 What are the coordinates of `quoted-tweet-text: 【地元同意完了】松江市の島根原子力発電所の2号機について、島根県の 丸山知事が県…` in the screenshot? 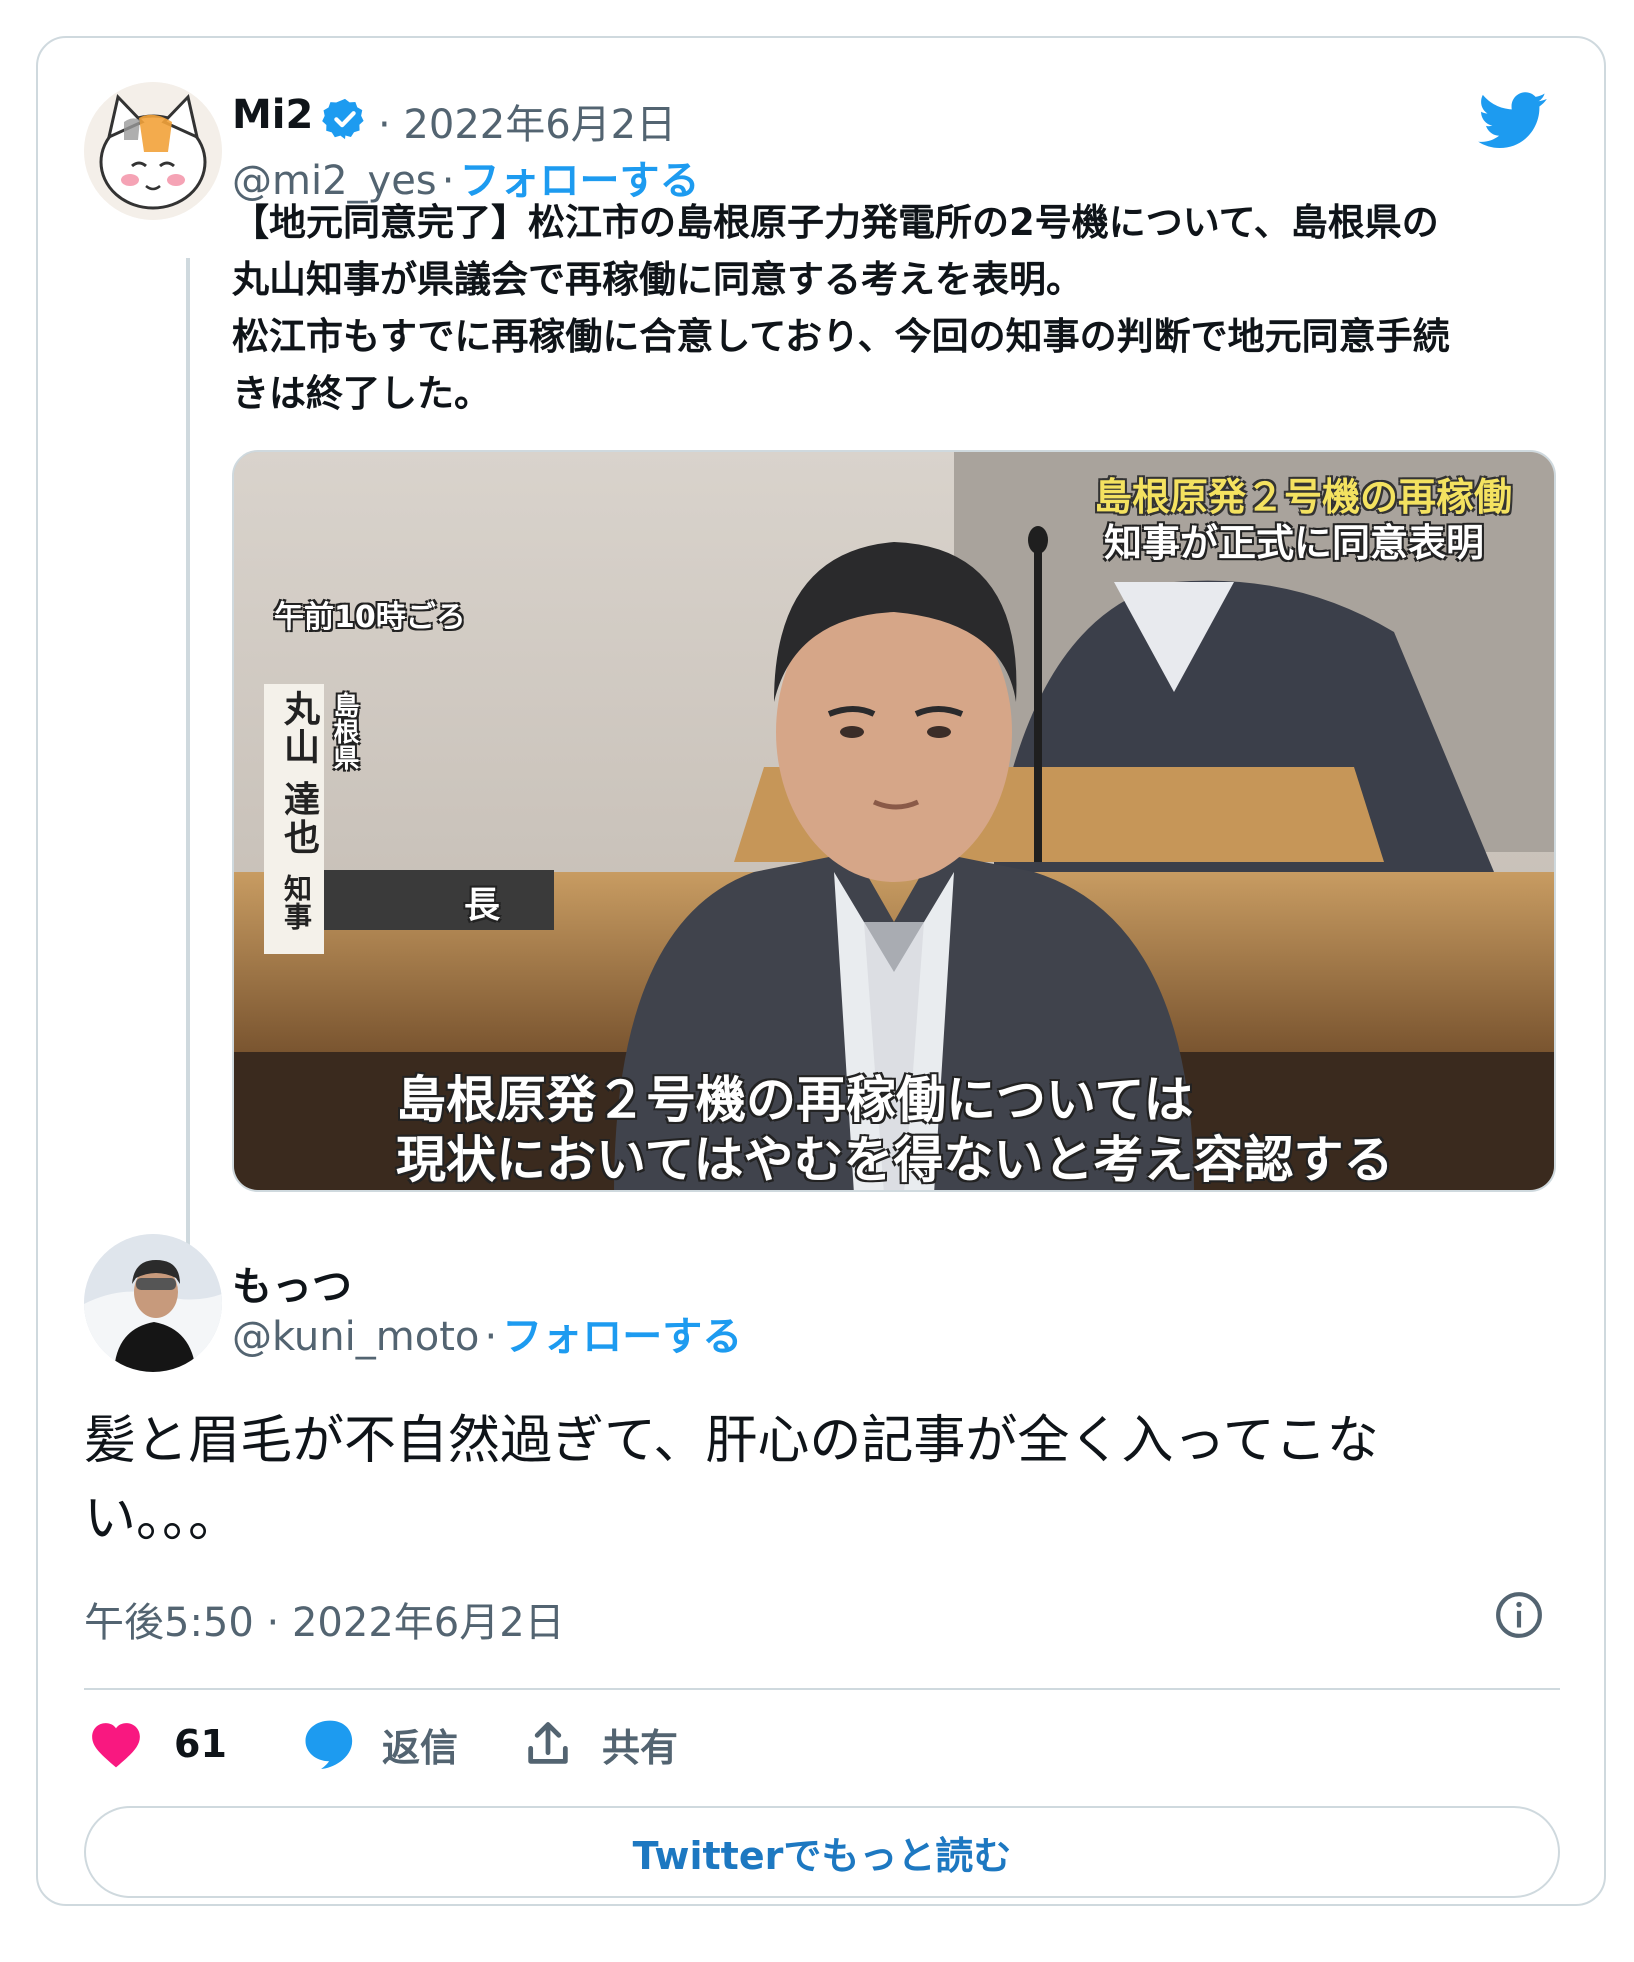 It's located at (841, 308).